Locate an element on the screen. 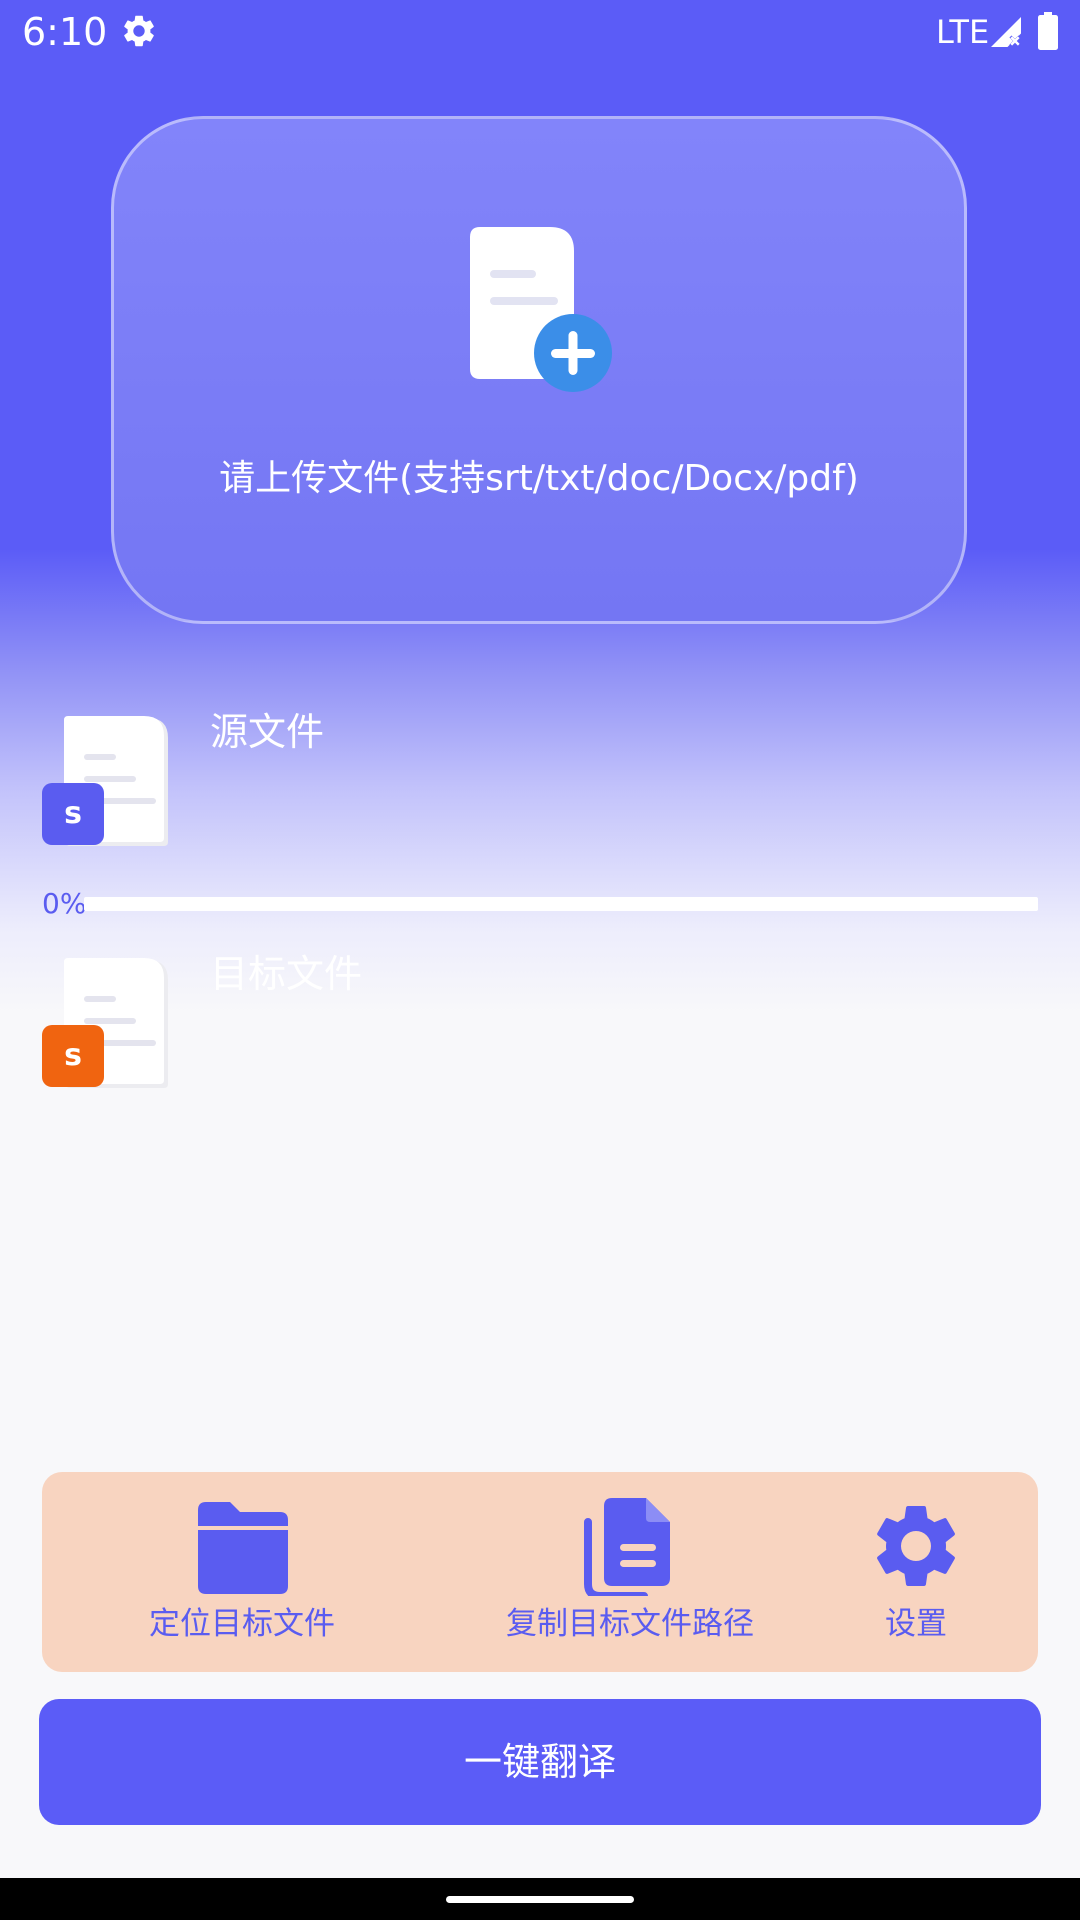 The height and width of the screenshot is (1920, 1080). action-toolbar: 定位目标文件 复制目标文件路径 设置 is located at coordinates (540, 1572).